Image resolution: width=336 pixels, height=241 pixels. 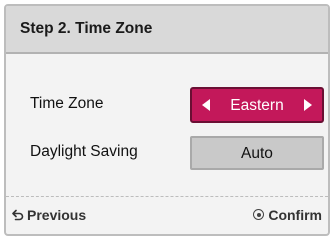 What do you see at coordinates (86, 28) in the screenshot?
I see `dialog-title: Step 2. Time Zone` at bounding box center [86, 28].